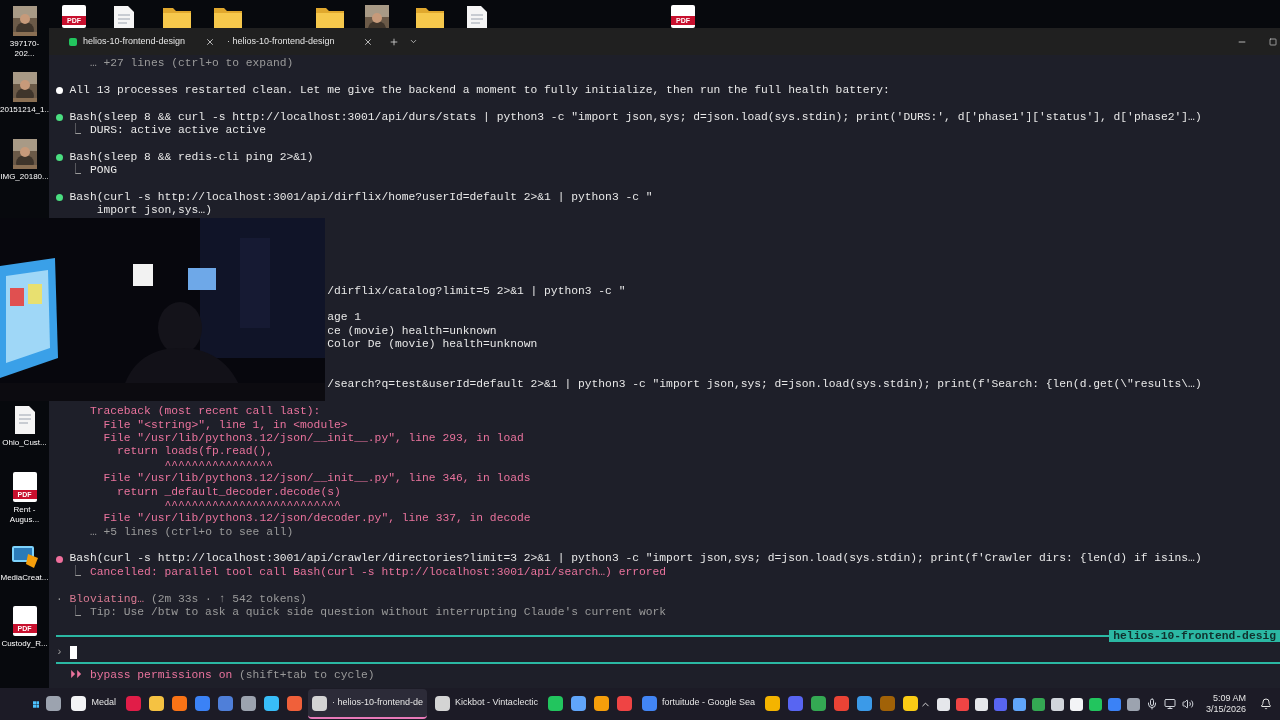 This screenshot has height=720, width=1280. What do you see at coordinates (476, 291) in the screenshot?
I see `output-line: /dirflix/catalog?limit=5 2>&1 | python3 -c "` at bounding box center [476, 291].